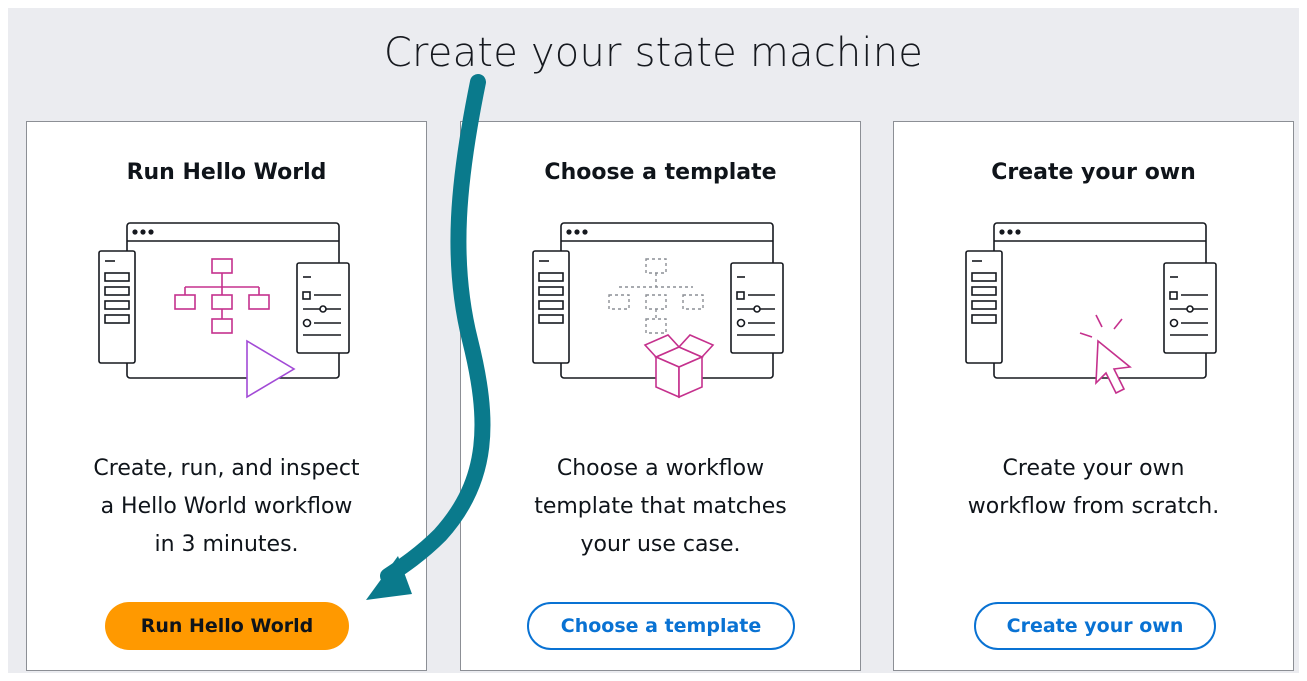 This screenshot has width=1307, height=681. What do you see at coordinates (222, 296) in the screenshot?
I see `workflow-diagram-icon` at bounding box center [222, 296].